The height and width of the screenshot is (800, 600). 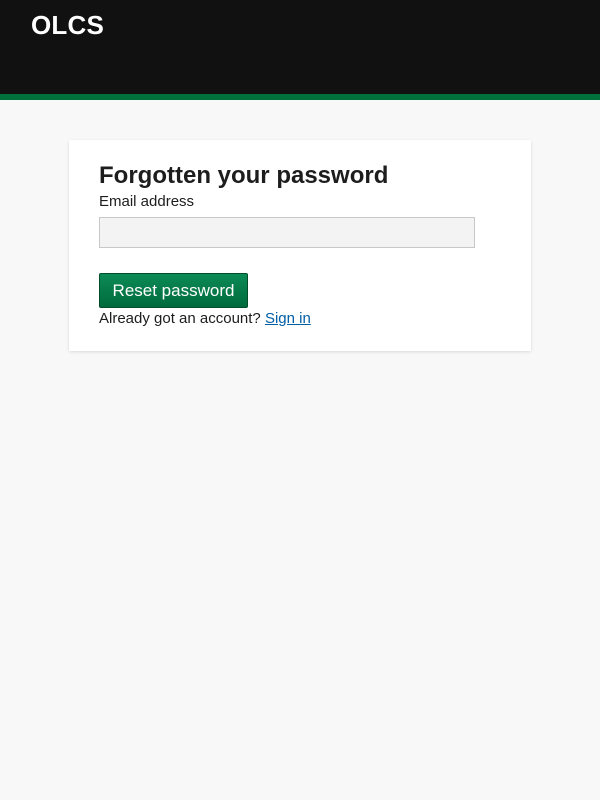 I want to click on email-label: Email address, so click(x=147, y=201).